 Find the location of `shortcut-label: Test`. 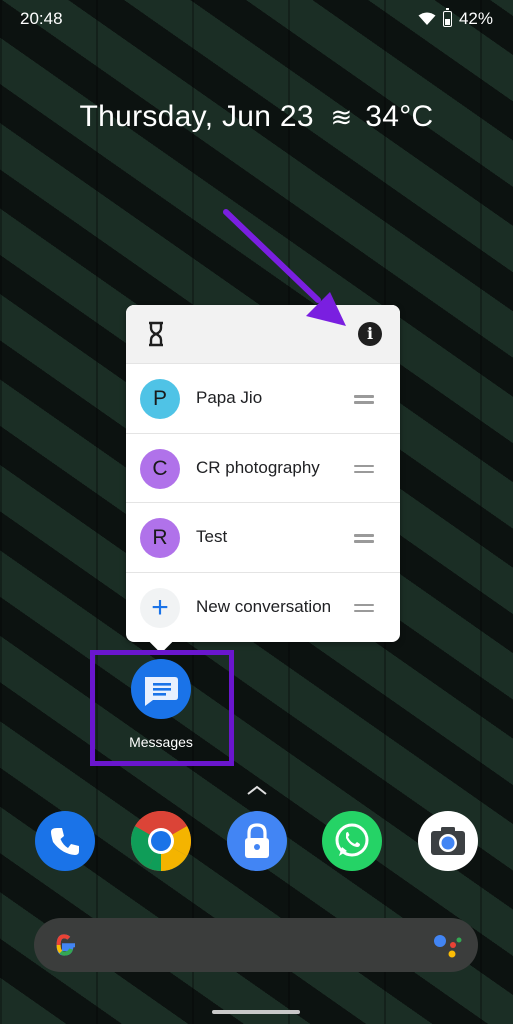

shortcut-label: Test is located at coordinates (212, 536).